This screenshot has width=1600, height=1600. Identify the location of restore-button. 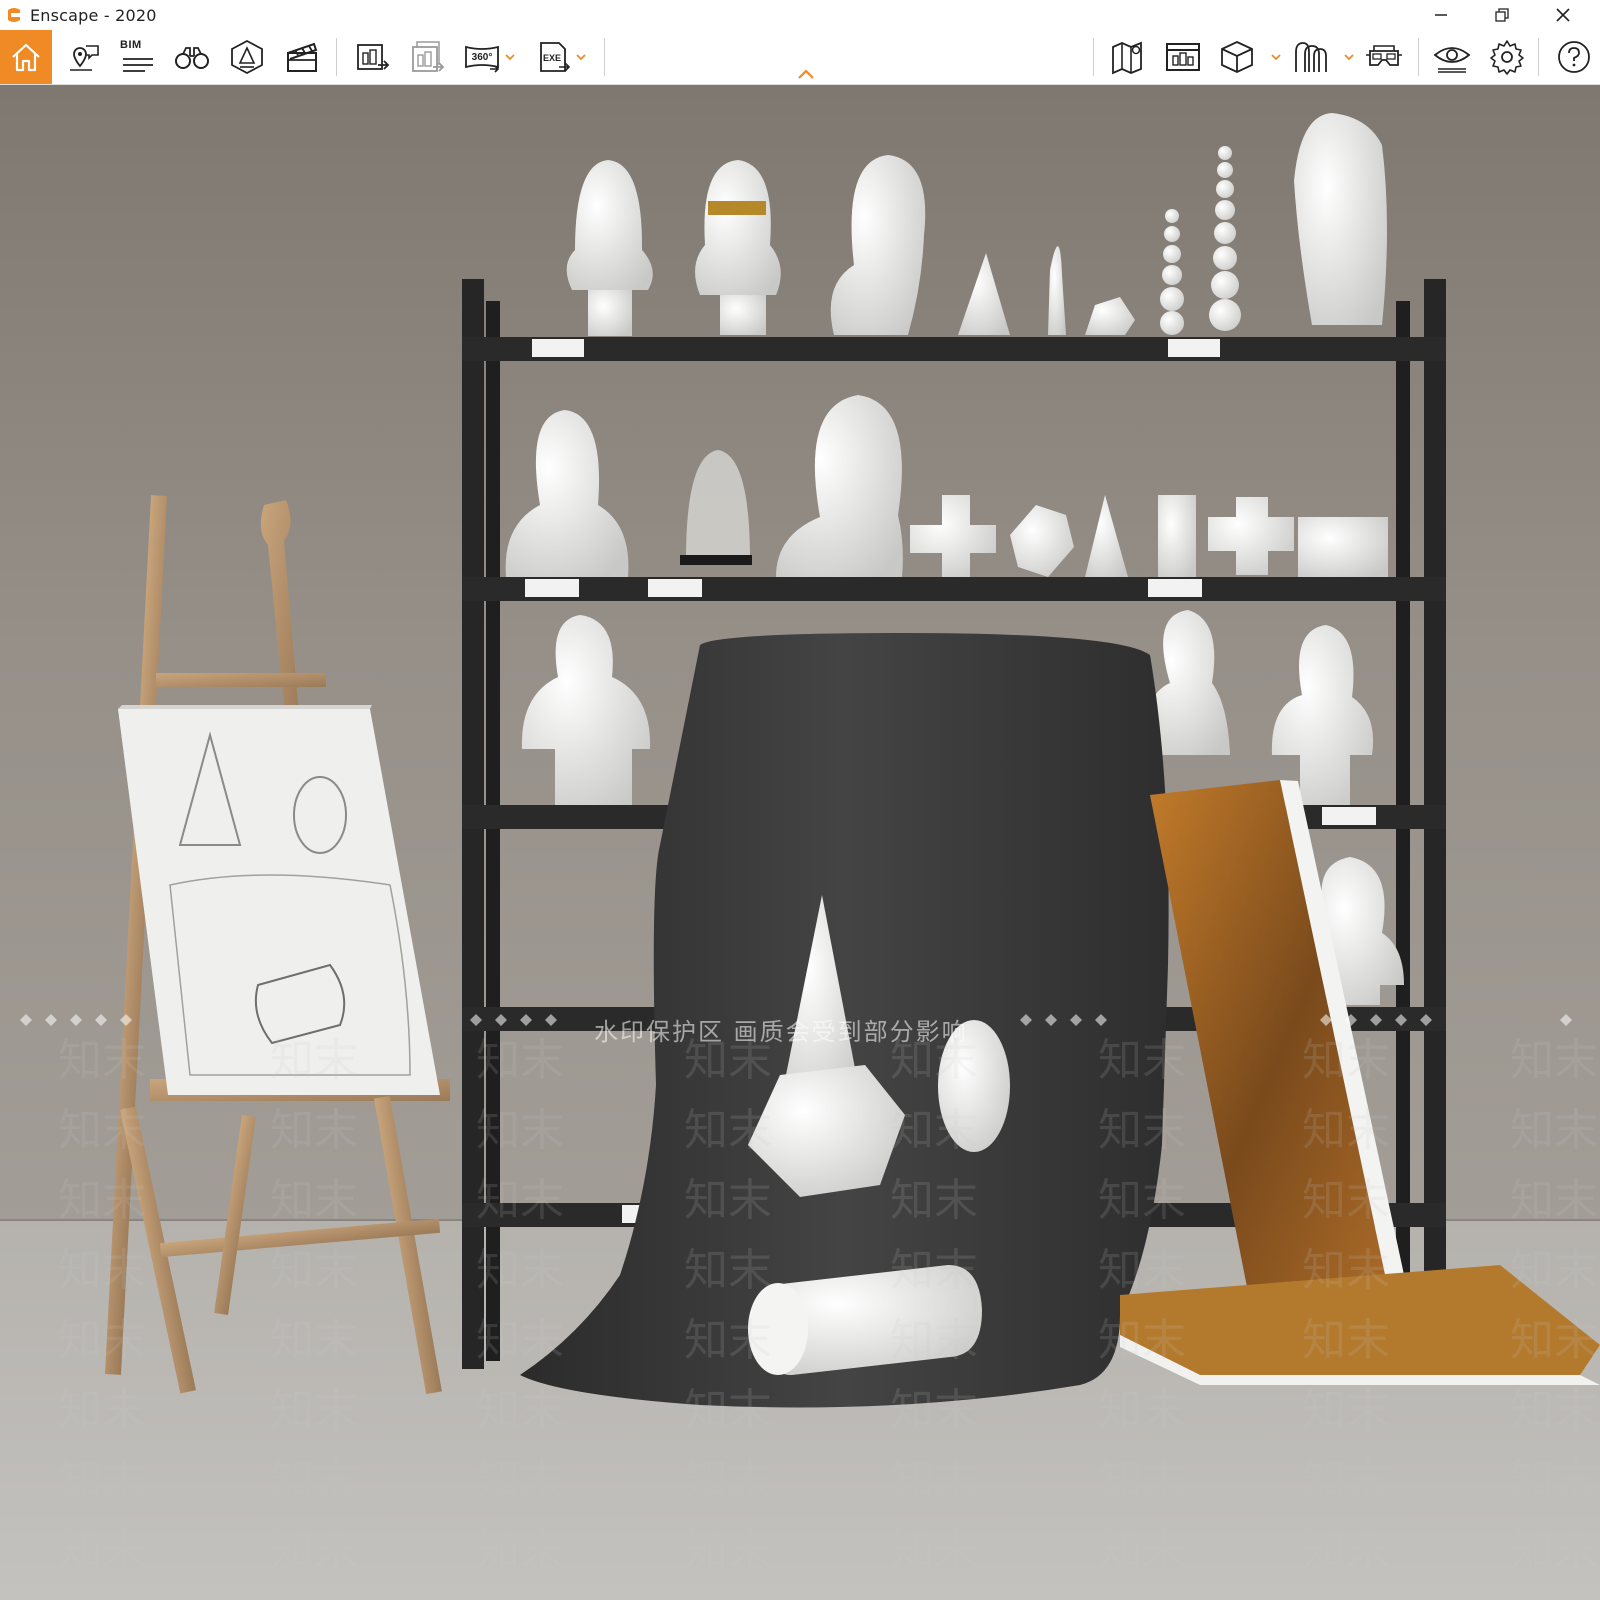
(1502, 15).